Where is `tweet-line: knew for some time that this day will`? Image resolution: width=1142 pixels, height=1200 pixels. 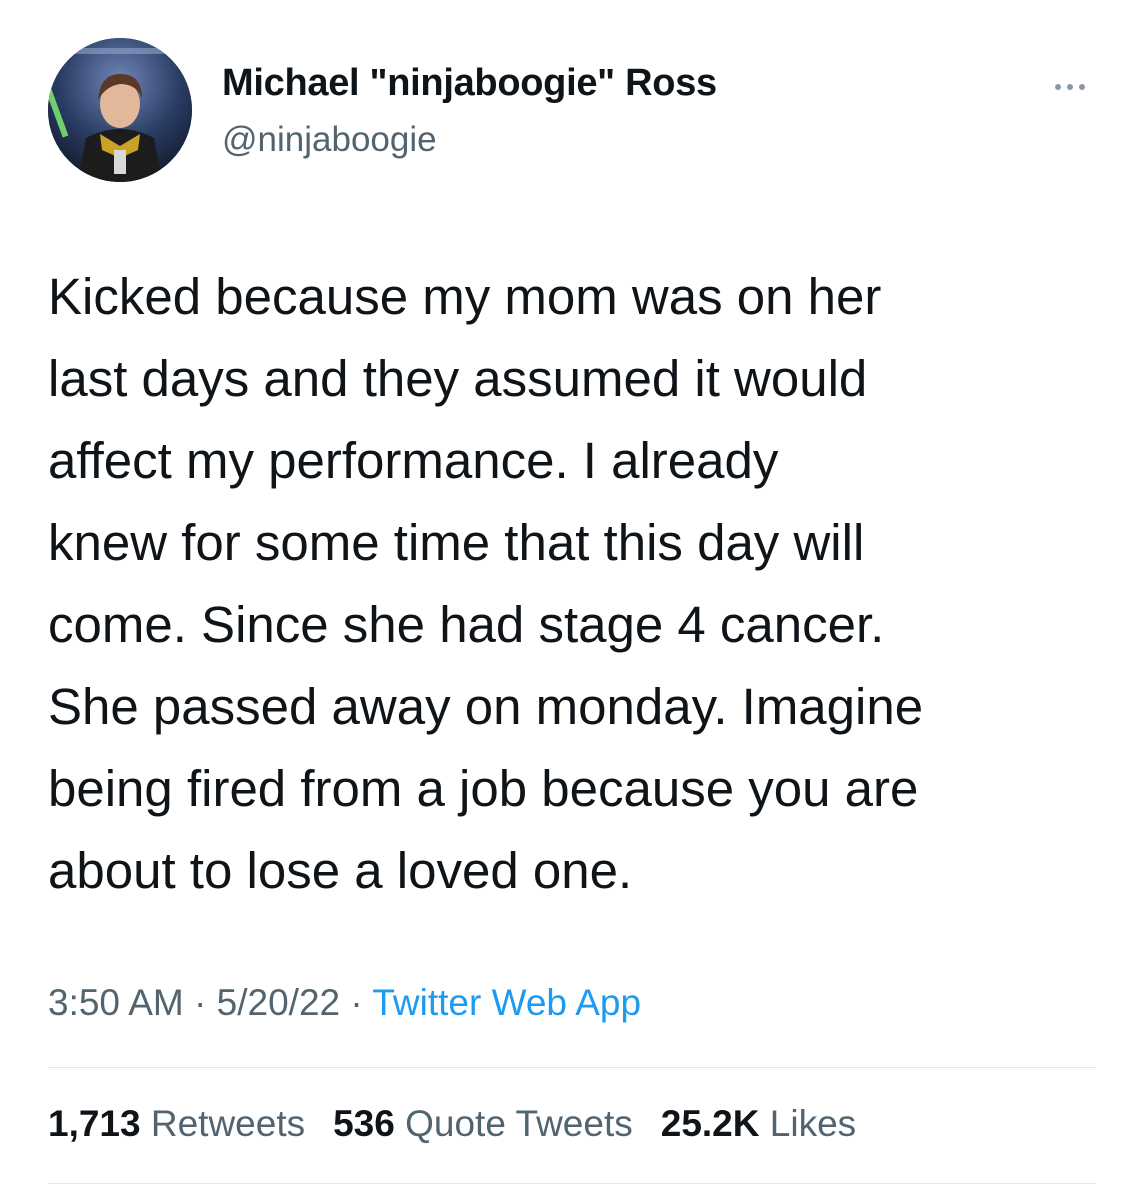
tweet-line: knew for some time that this day will is located at coordinates (456, 542).